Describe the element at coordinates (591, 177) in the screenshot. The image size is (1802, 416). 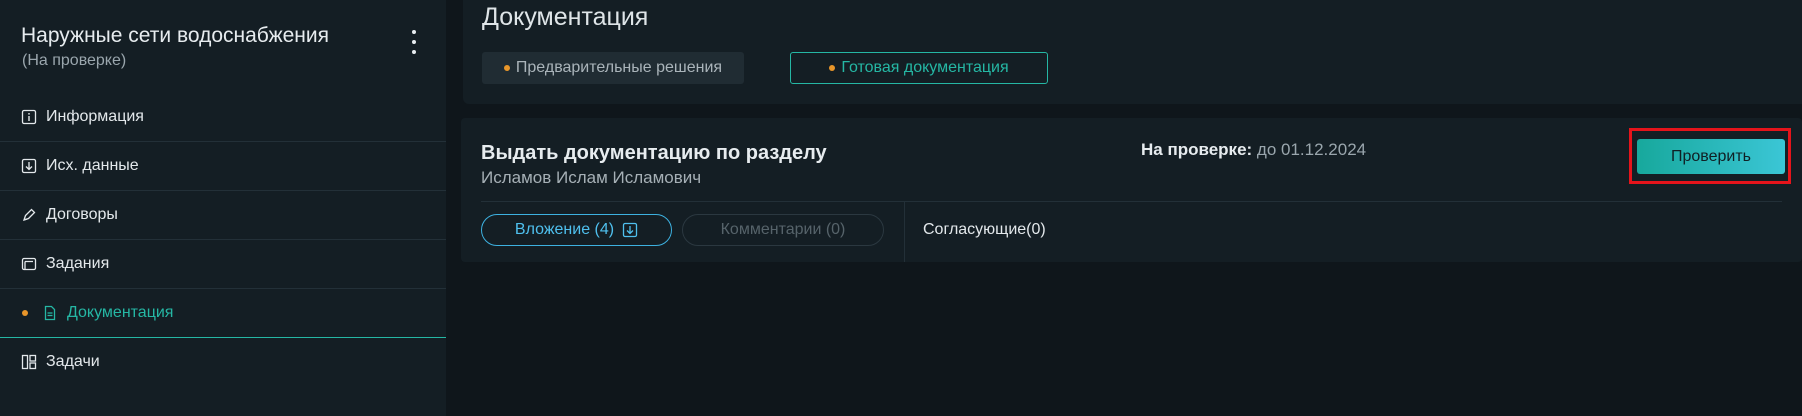
I see `card-person: Исламов Ислам Исламович` at that location.